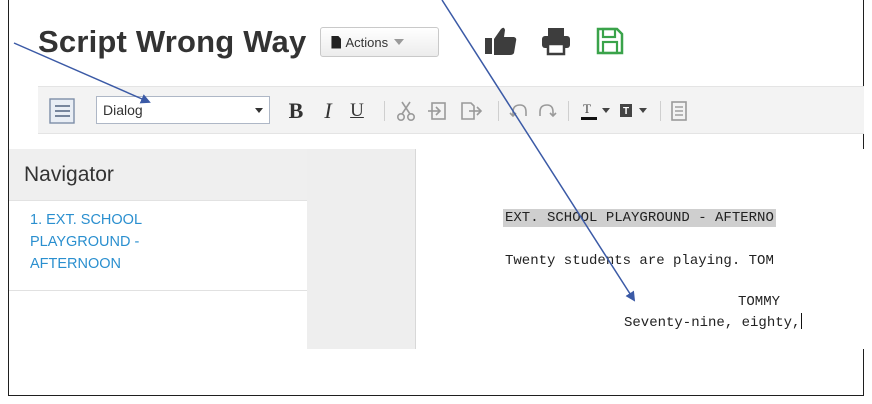 Image resolution: width=872 pixels, height=404 pixels. Describe the element at coordinates (802, 321) in the screenshot. I see `text-cursor` at that location.